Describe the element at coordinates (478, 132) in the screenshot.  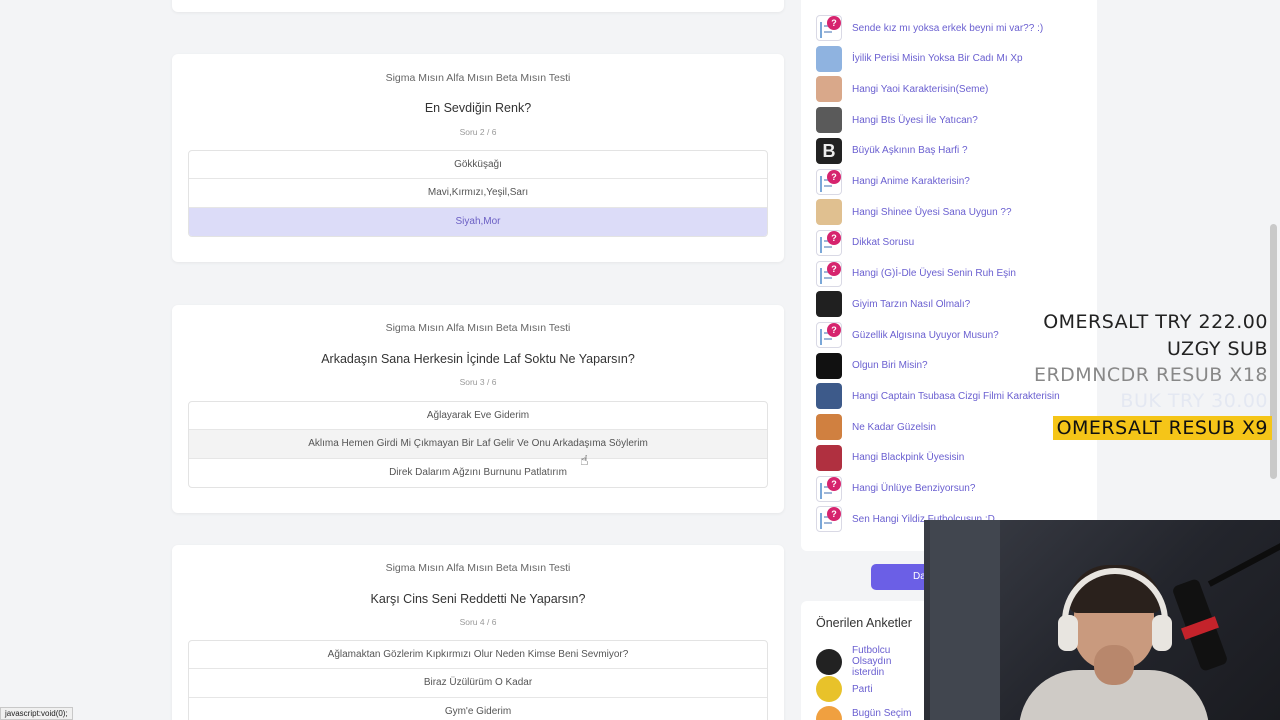
I see `question-progress: Soru 2 / 6` at that location.